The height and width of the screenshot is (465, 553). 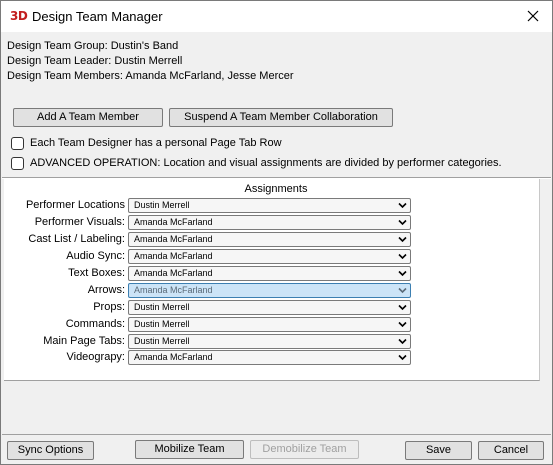 I want to click on sync-options-button: Sync Options, so click(x=50, y=450).